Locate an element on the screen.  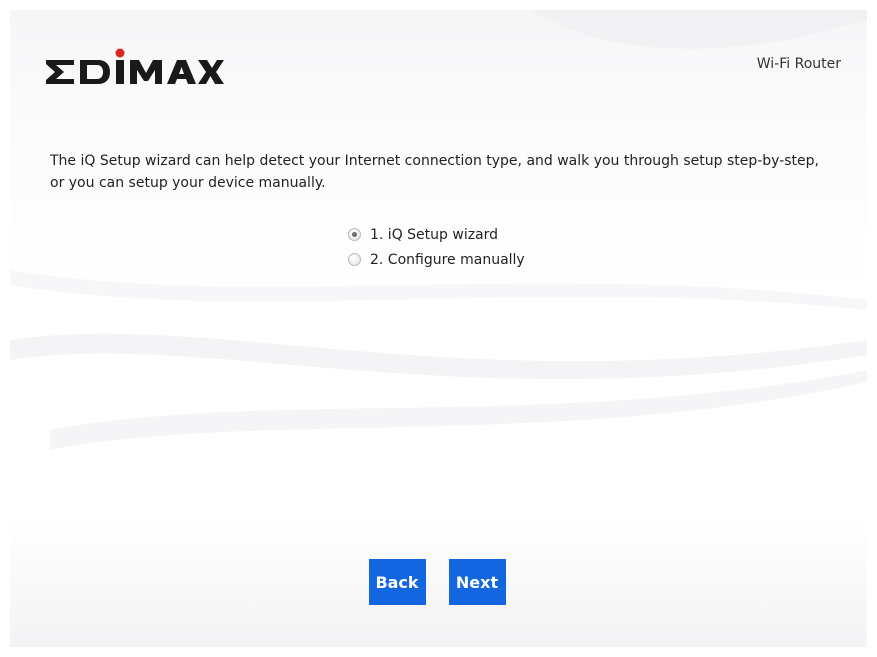
option-configure-manually-label: 2. Configure manually is located at coordinates (447, 259).